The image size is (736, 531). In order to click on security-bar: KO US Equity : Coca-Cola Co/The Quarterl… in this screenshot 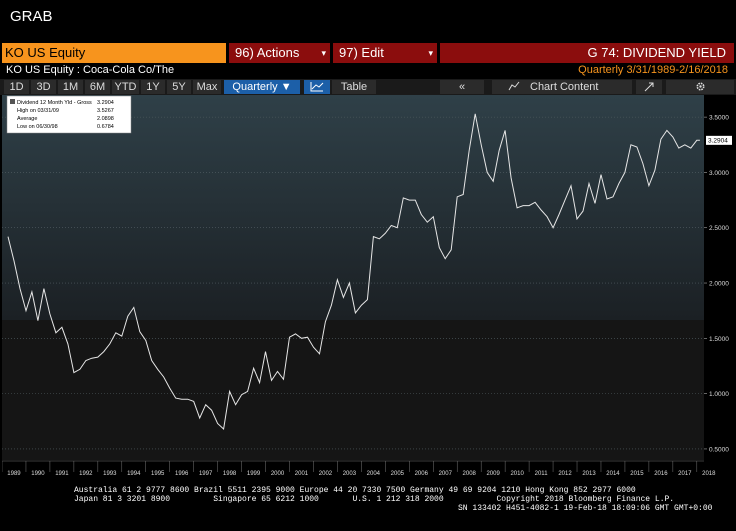, I will do `click(368, 70)`.